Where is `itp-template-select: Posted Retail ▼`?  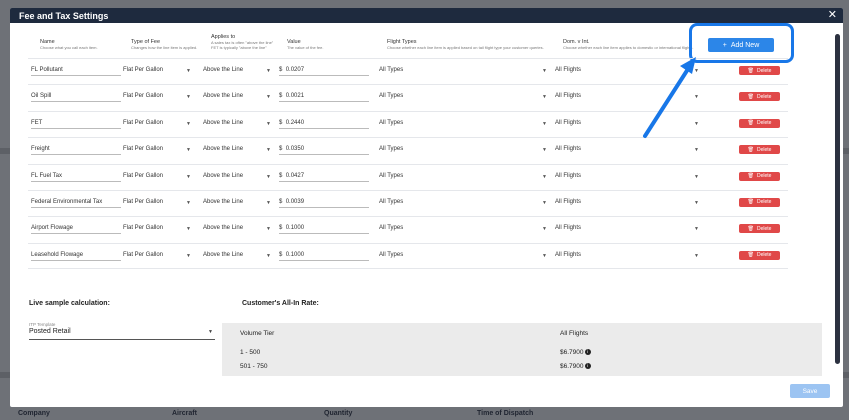
itp-template-select: Posted Retail ▼ is located at coordinates (122, 334).